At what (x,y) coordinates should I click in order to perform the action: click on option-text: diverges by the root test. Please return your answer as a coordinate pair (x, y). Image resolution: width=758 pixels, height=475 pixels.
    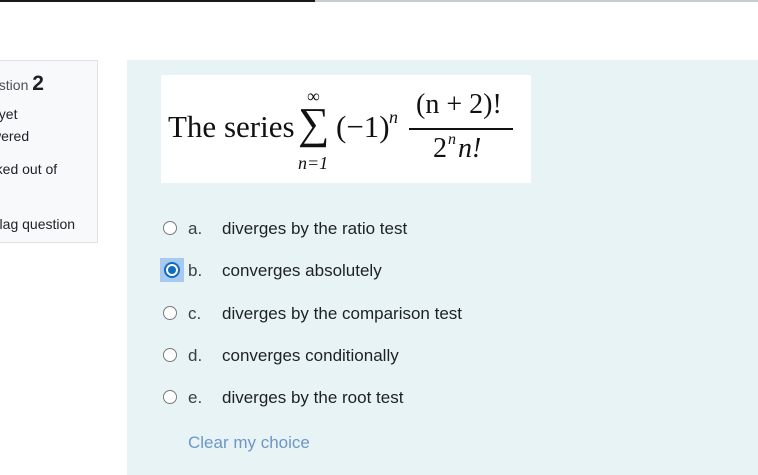
    Looking at the image, I should click on (313, 397).